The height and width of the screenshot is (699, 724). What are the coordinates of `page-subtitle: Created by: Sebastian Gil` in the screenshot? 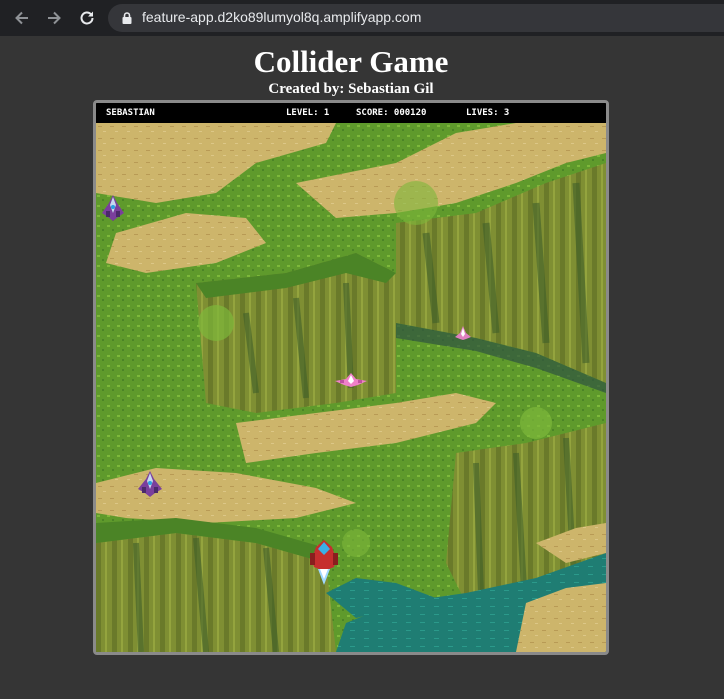 It's located at (351, 89).